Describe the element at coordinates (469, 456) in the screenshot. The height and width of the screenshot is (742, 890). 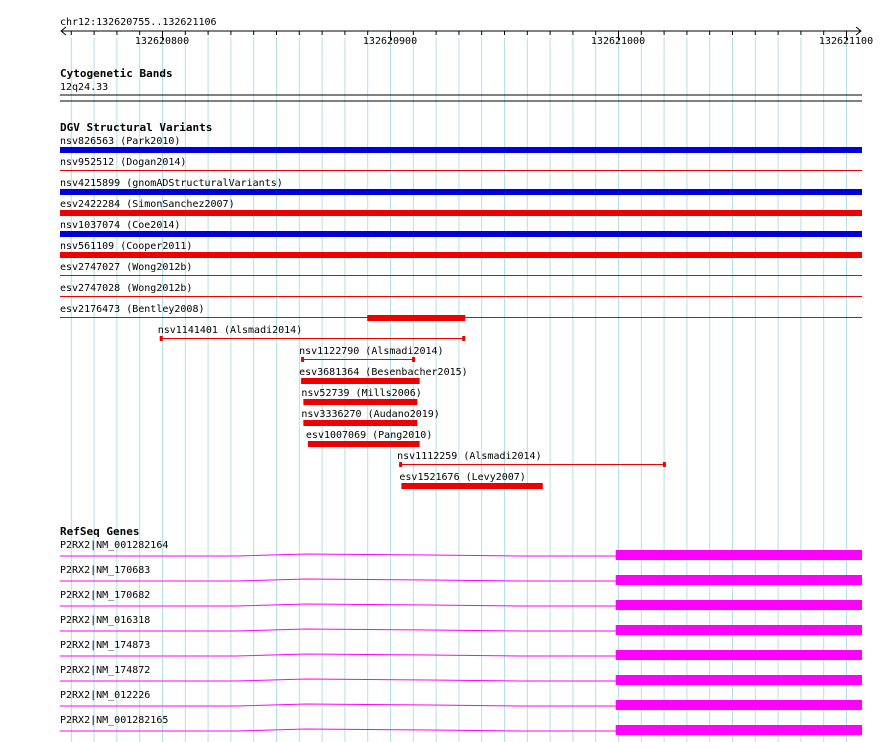
I see `dgv-variant-label: nsv1112259 (Alsmadi2014)` at that location.